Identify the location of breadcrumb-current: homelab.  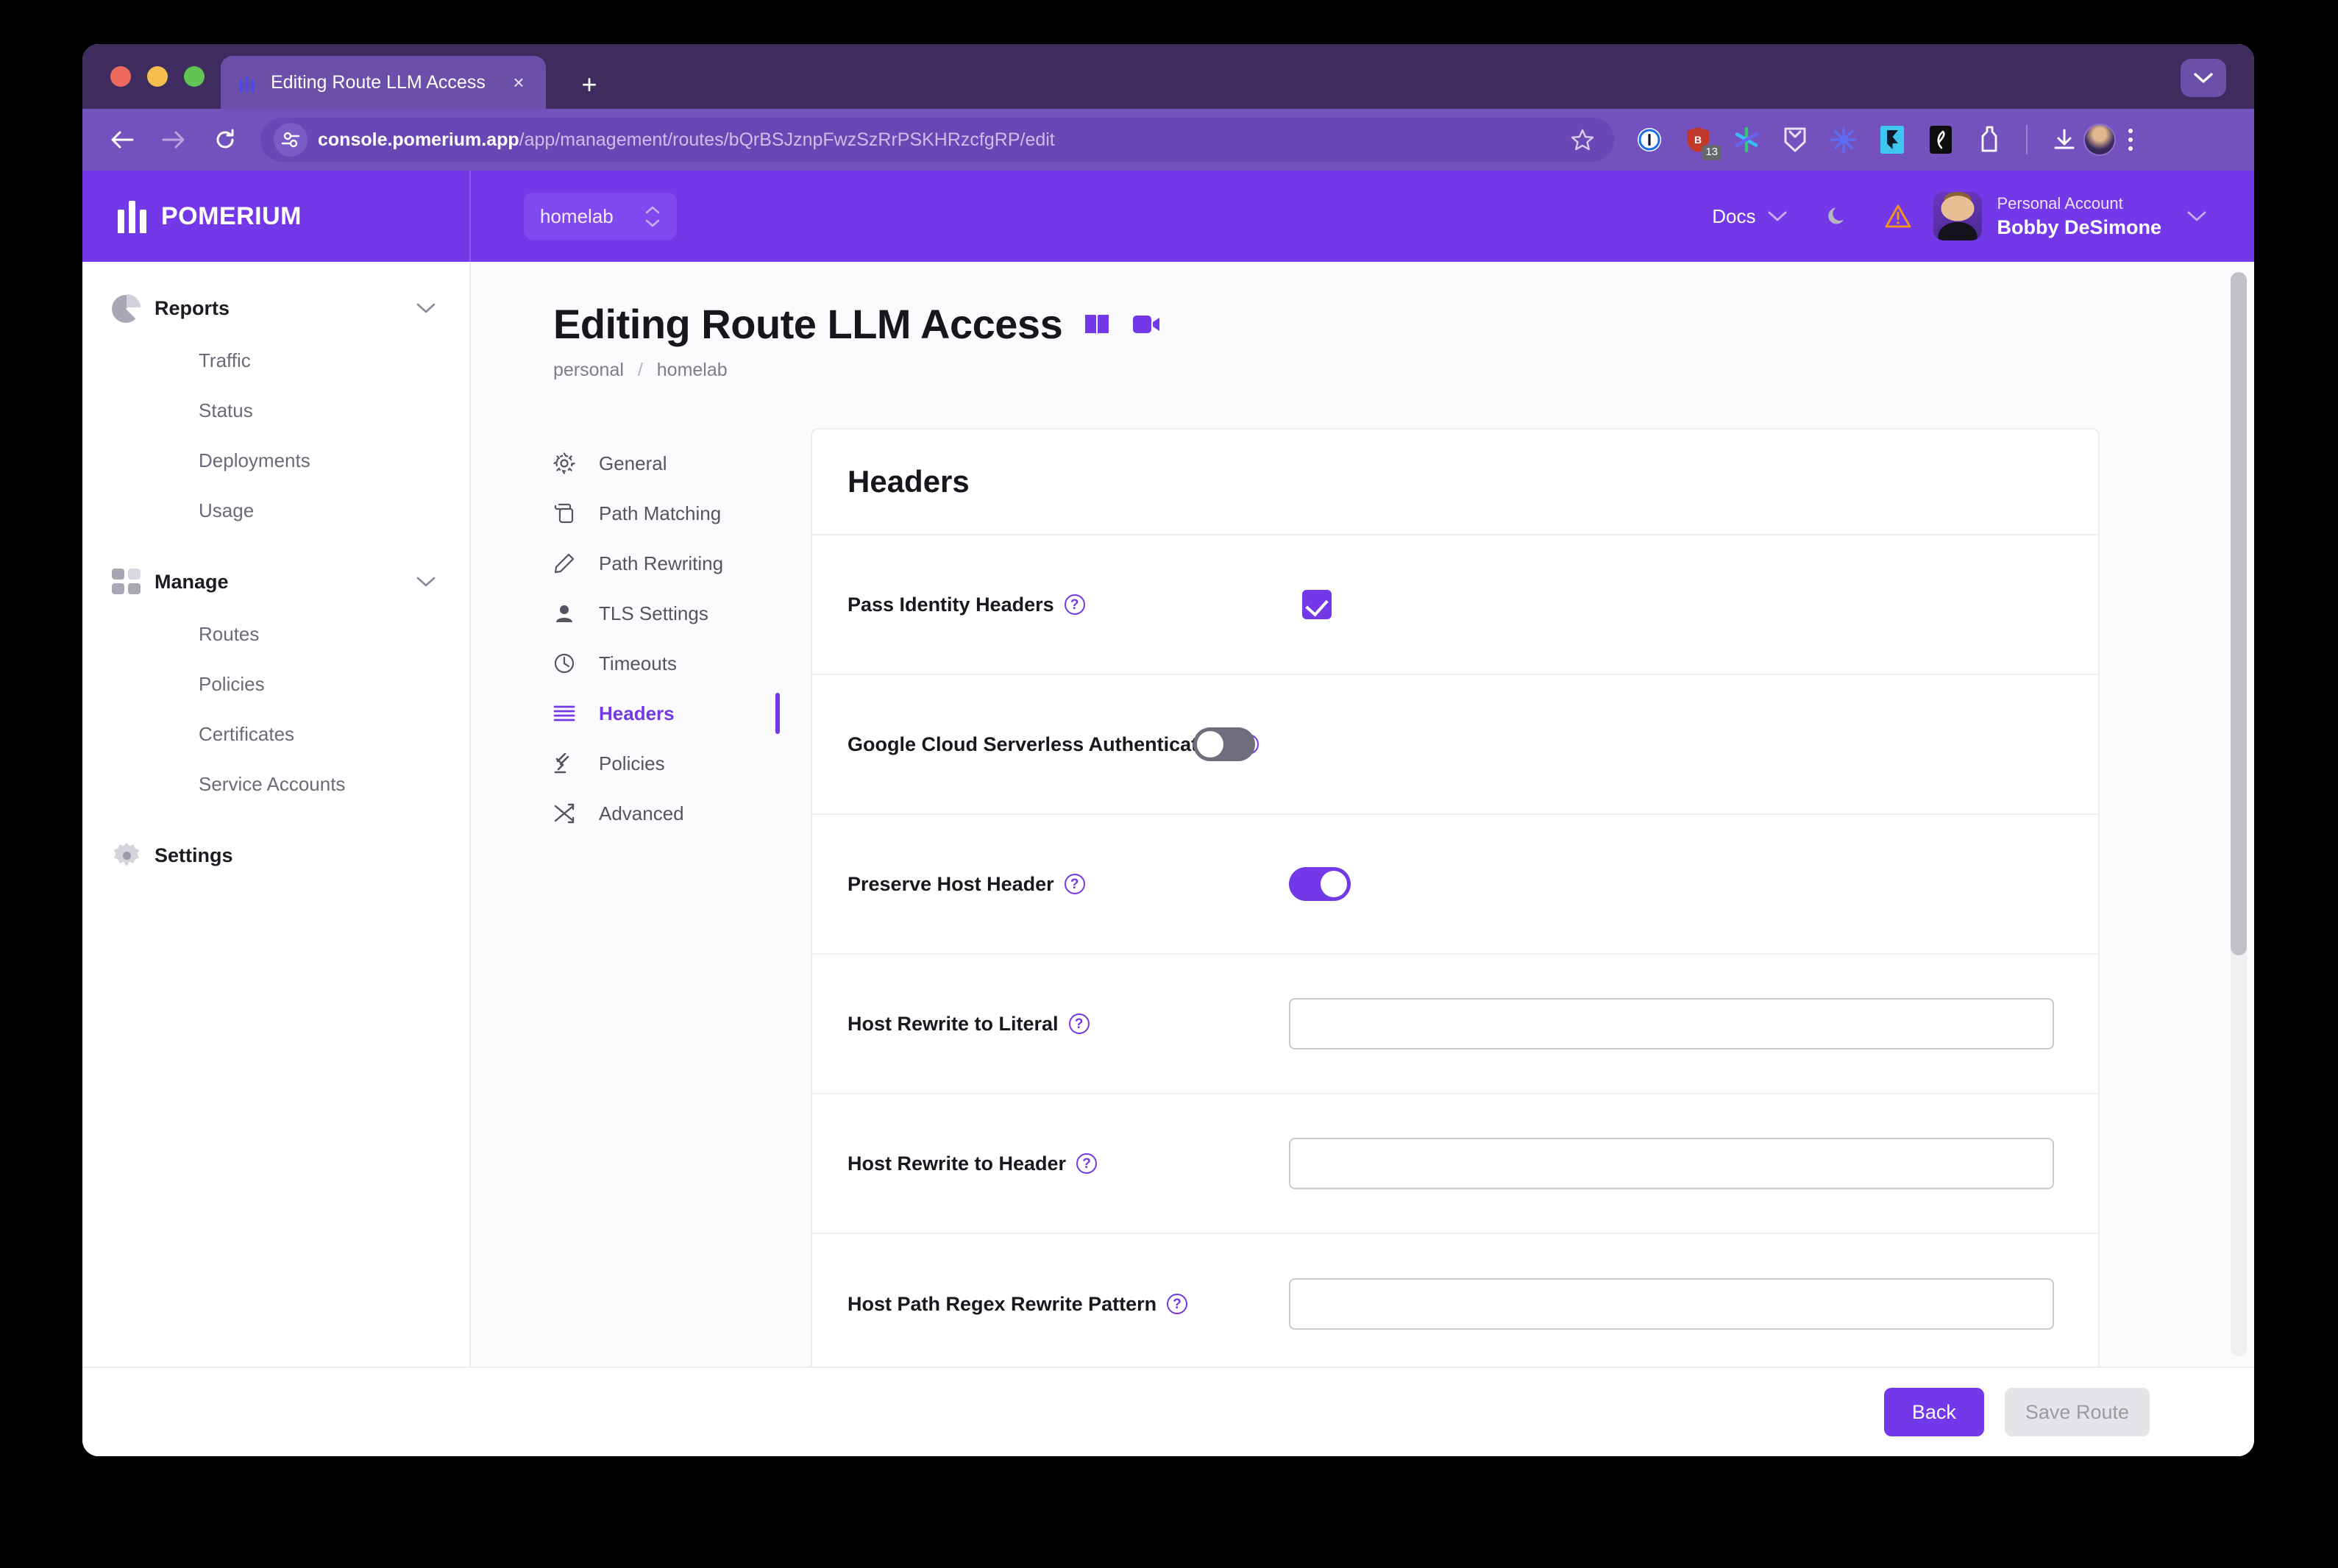
(692, 370).